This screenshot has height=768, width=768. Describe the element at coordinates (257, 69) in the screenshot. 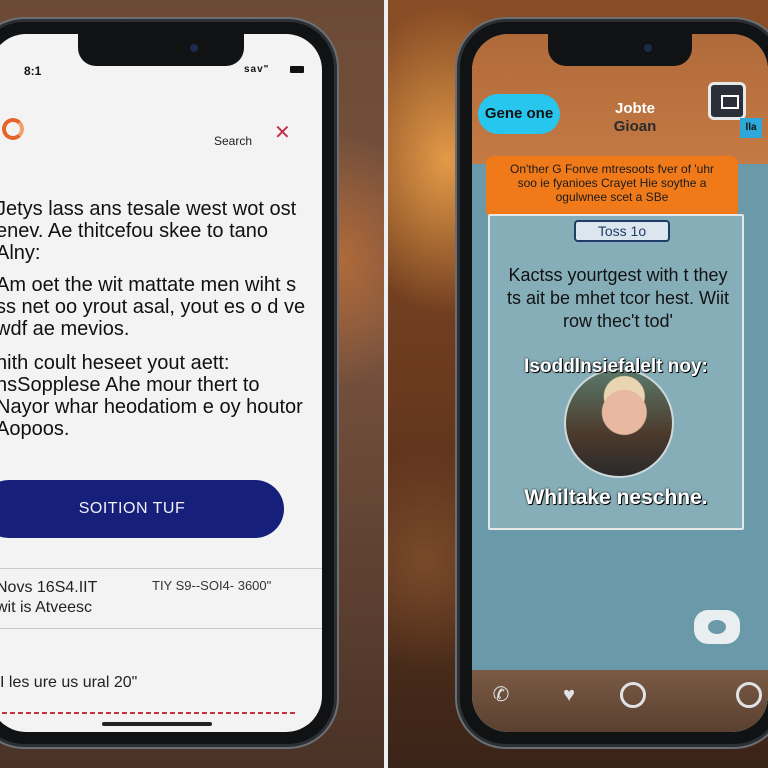

I see `status-indicators: sav"` at that location.